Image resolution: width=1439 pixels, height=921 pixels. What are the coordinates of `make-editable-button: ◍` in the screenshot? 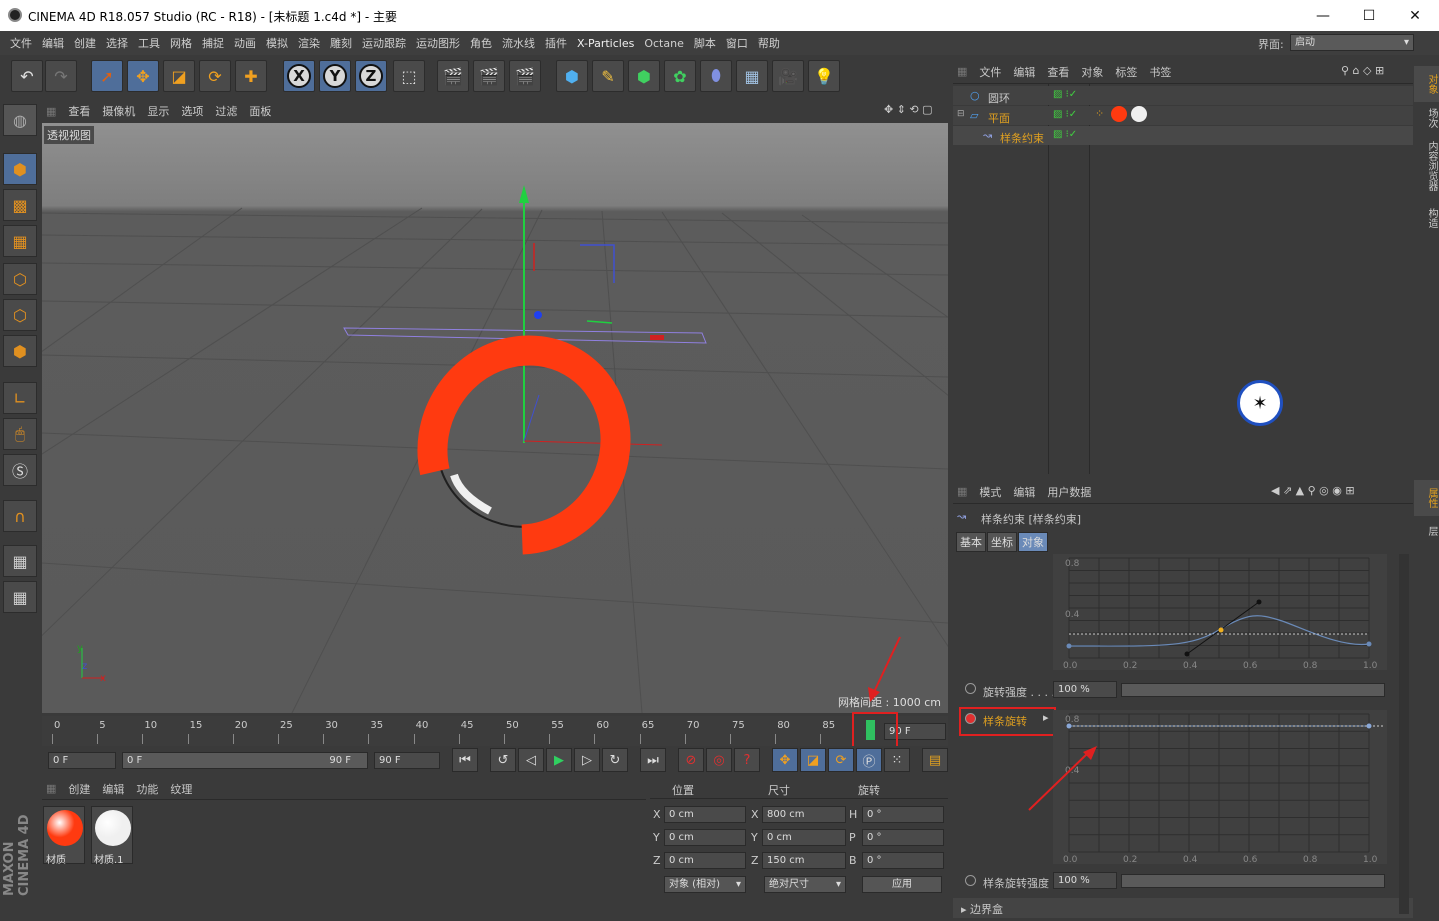 It's located at (20, 120).